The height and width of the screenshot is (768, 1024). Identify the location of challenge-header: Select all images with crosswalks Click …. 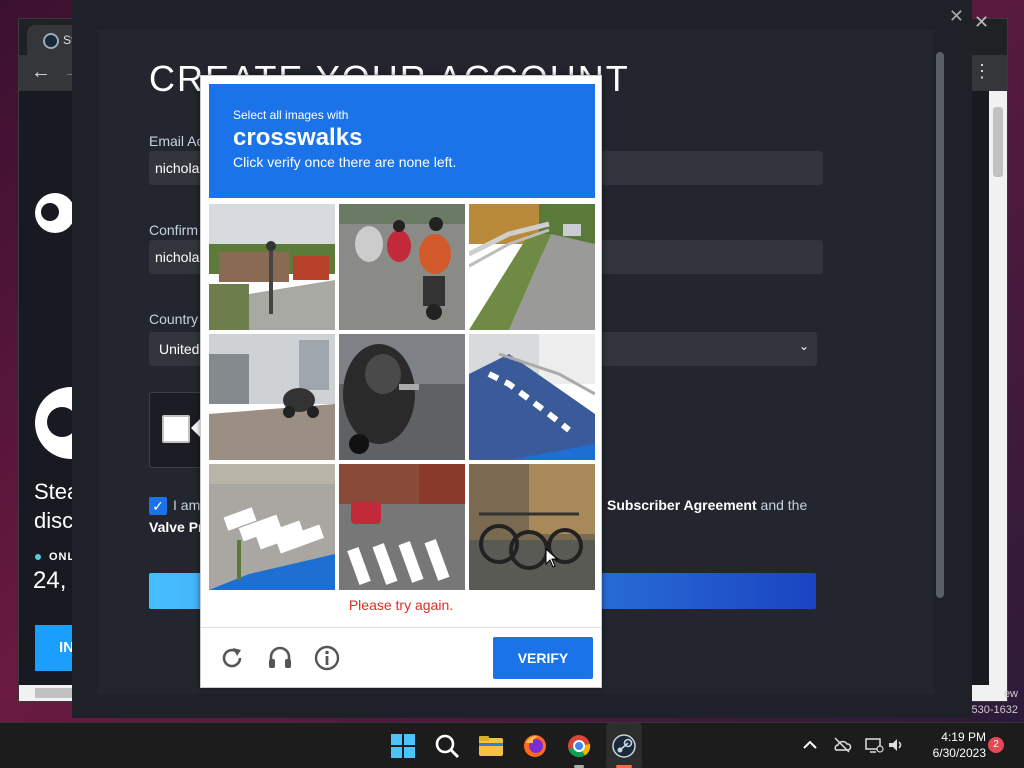
(402, 141).